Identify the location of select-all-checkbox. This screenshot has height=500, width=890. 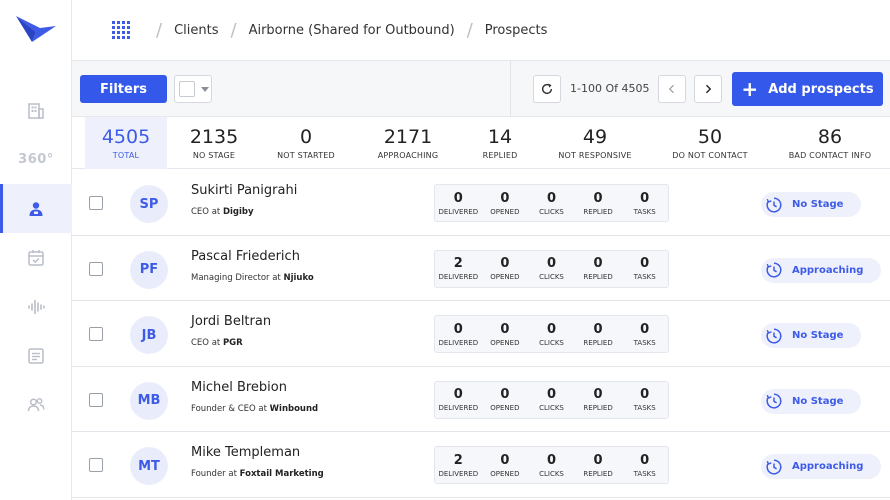
(187, 89).